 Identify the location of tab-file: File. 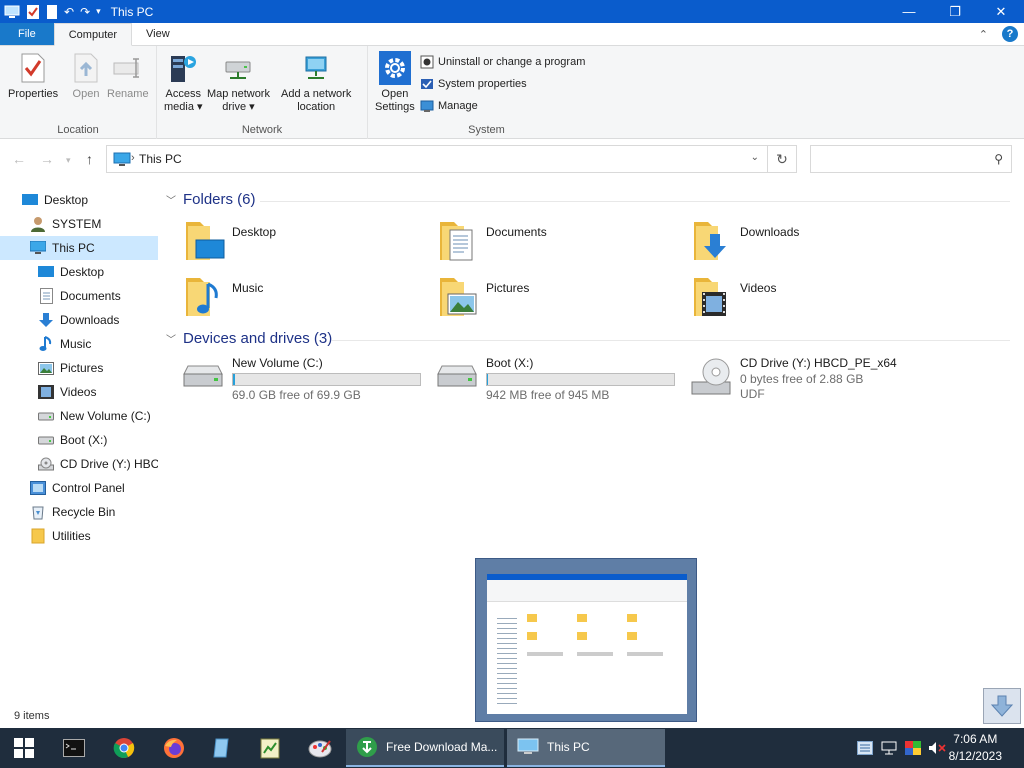
(27, 34).